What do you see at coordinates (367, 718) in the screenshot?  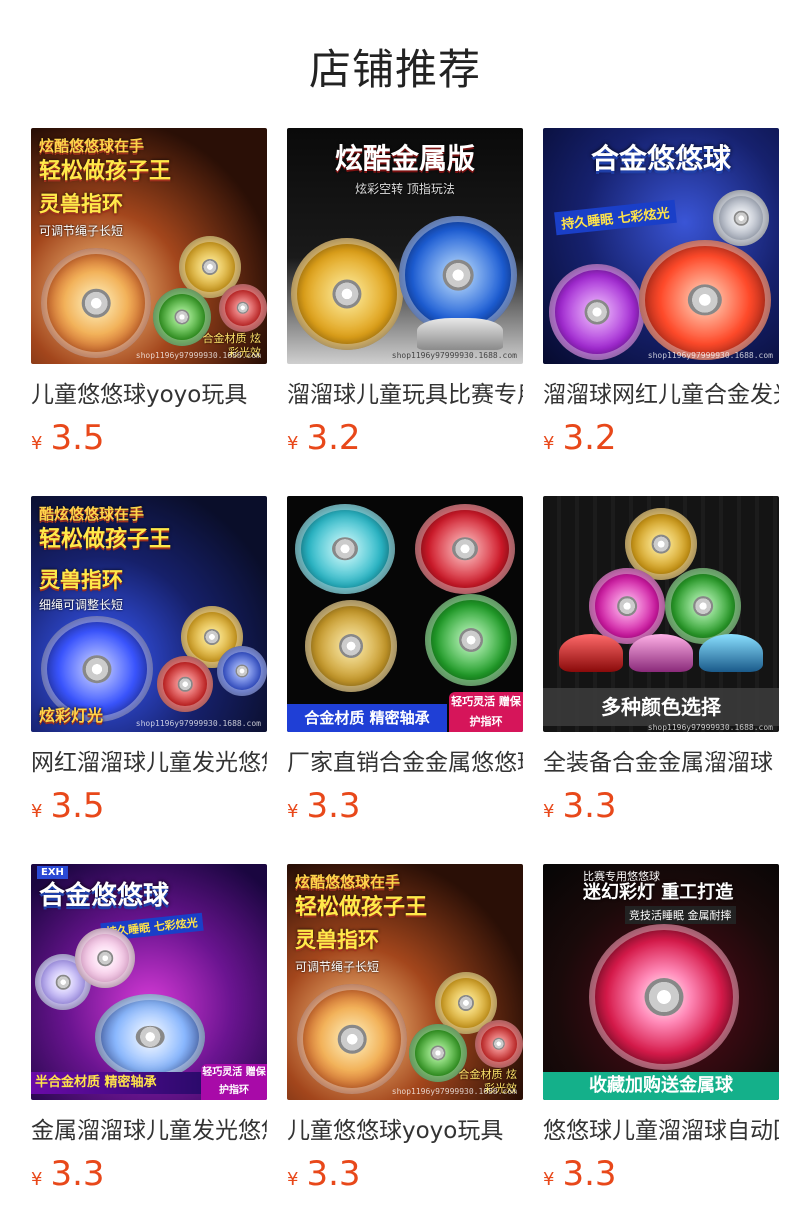 I see `image-tag: 合金材质 精密轴承` at bounding box center [367, 718].